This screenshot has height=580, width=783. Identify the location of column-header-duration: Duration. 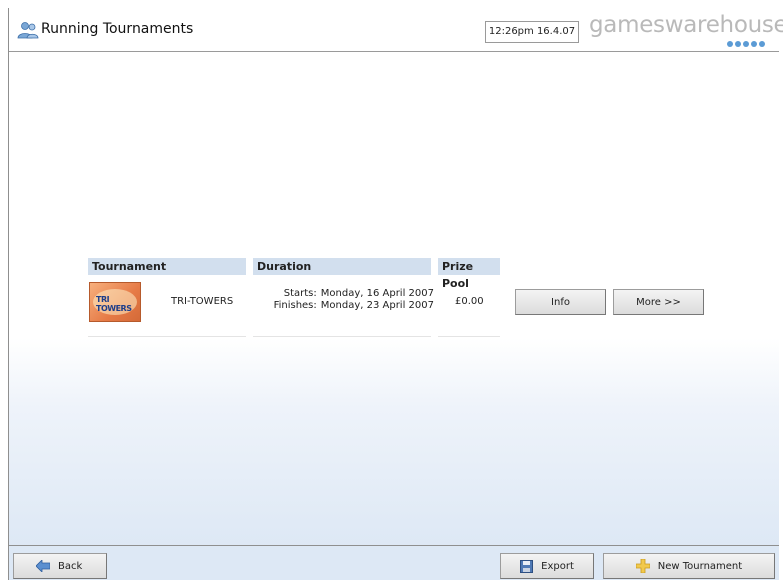
(342, 266).